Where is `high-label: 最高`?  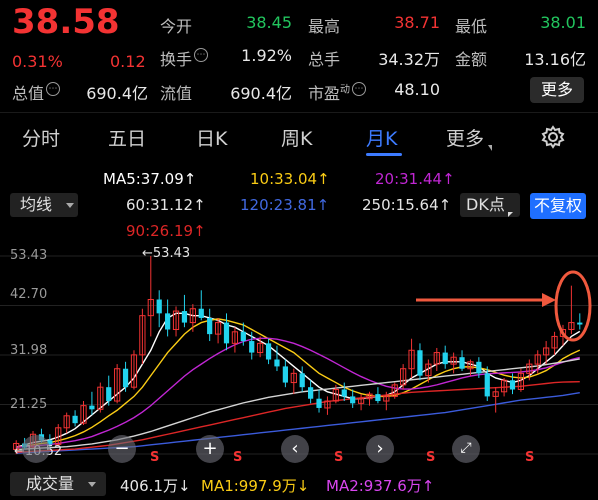
high-label: 最高 is located at coordinates (324, 26).